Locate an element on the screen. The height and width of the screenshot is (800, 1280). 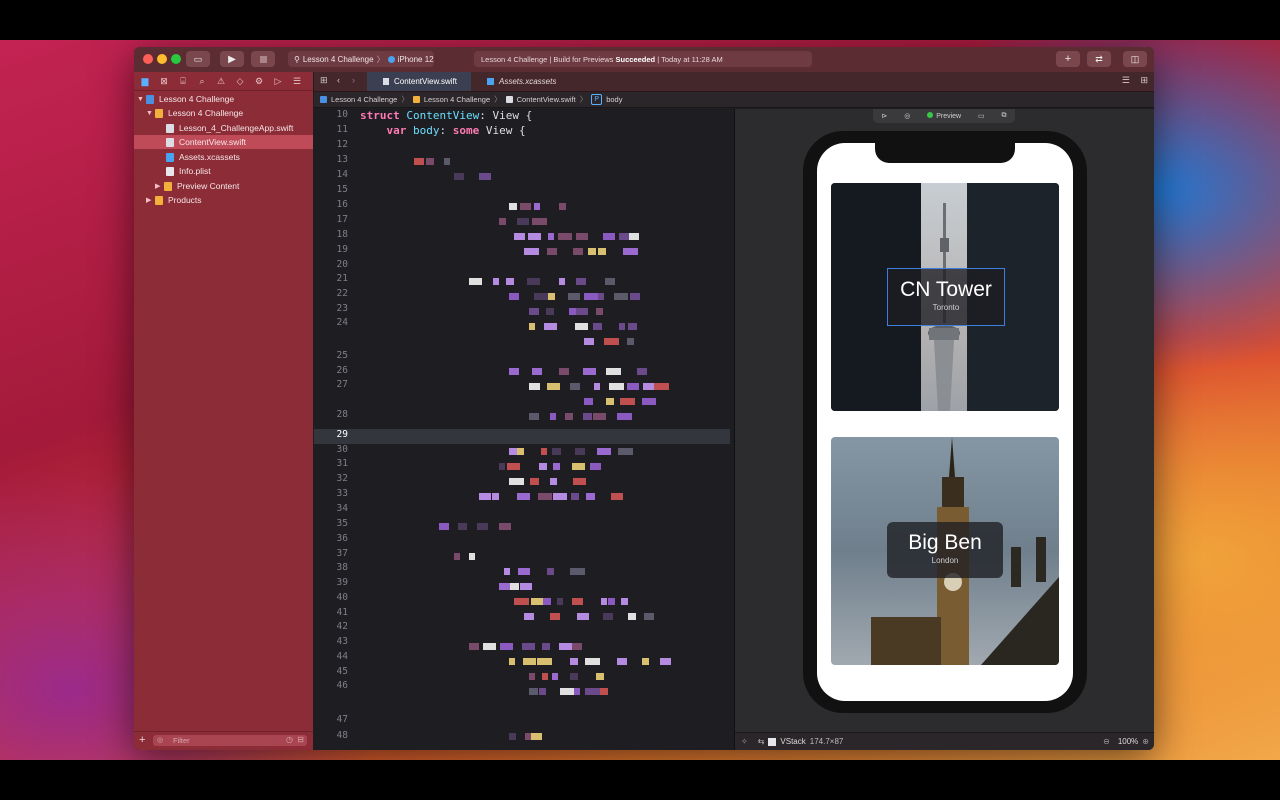
code-review-button: ⇄ is located at coordinates (1099, 59).